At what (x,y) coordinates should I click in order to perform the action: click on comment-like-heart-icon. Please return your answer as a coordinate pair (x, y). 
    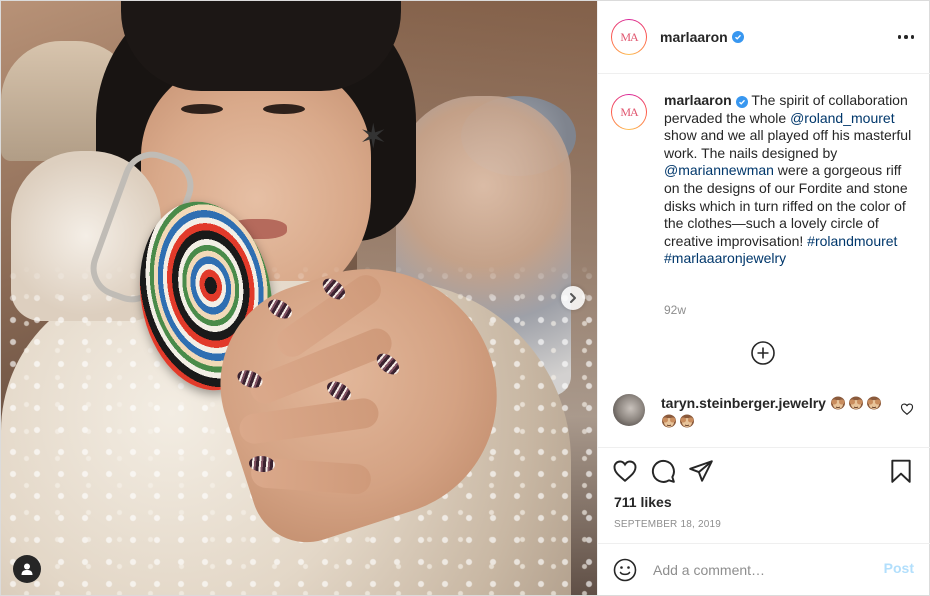
    Looking at the image, I should click on (907, 409).